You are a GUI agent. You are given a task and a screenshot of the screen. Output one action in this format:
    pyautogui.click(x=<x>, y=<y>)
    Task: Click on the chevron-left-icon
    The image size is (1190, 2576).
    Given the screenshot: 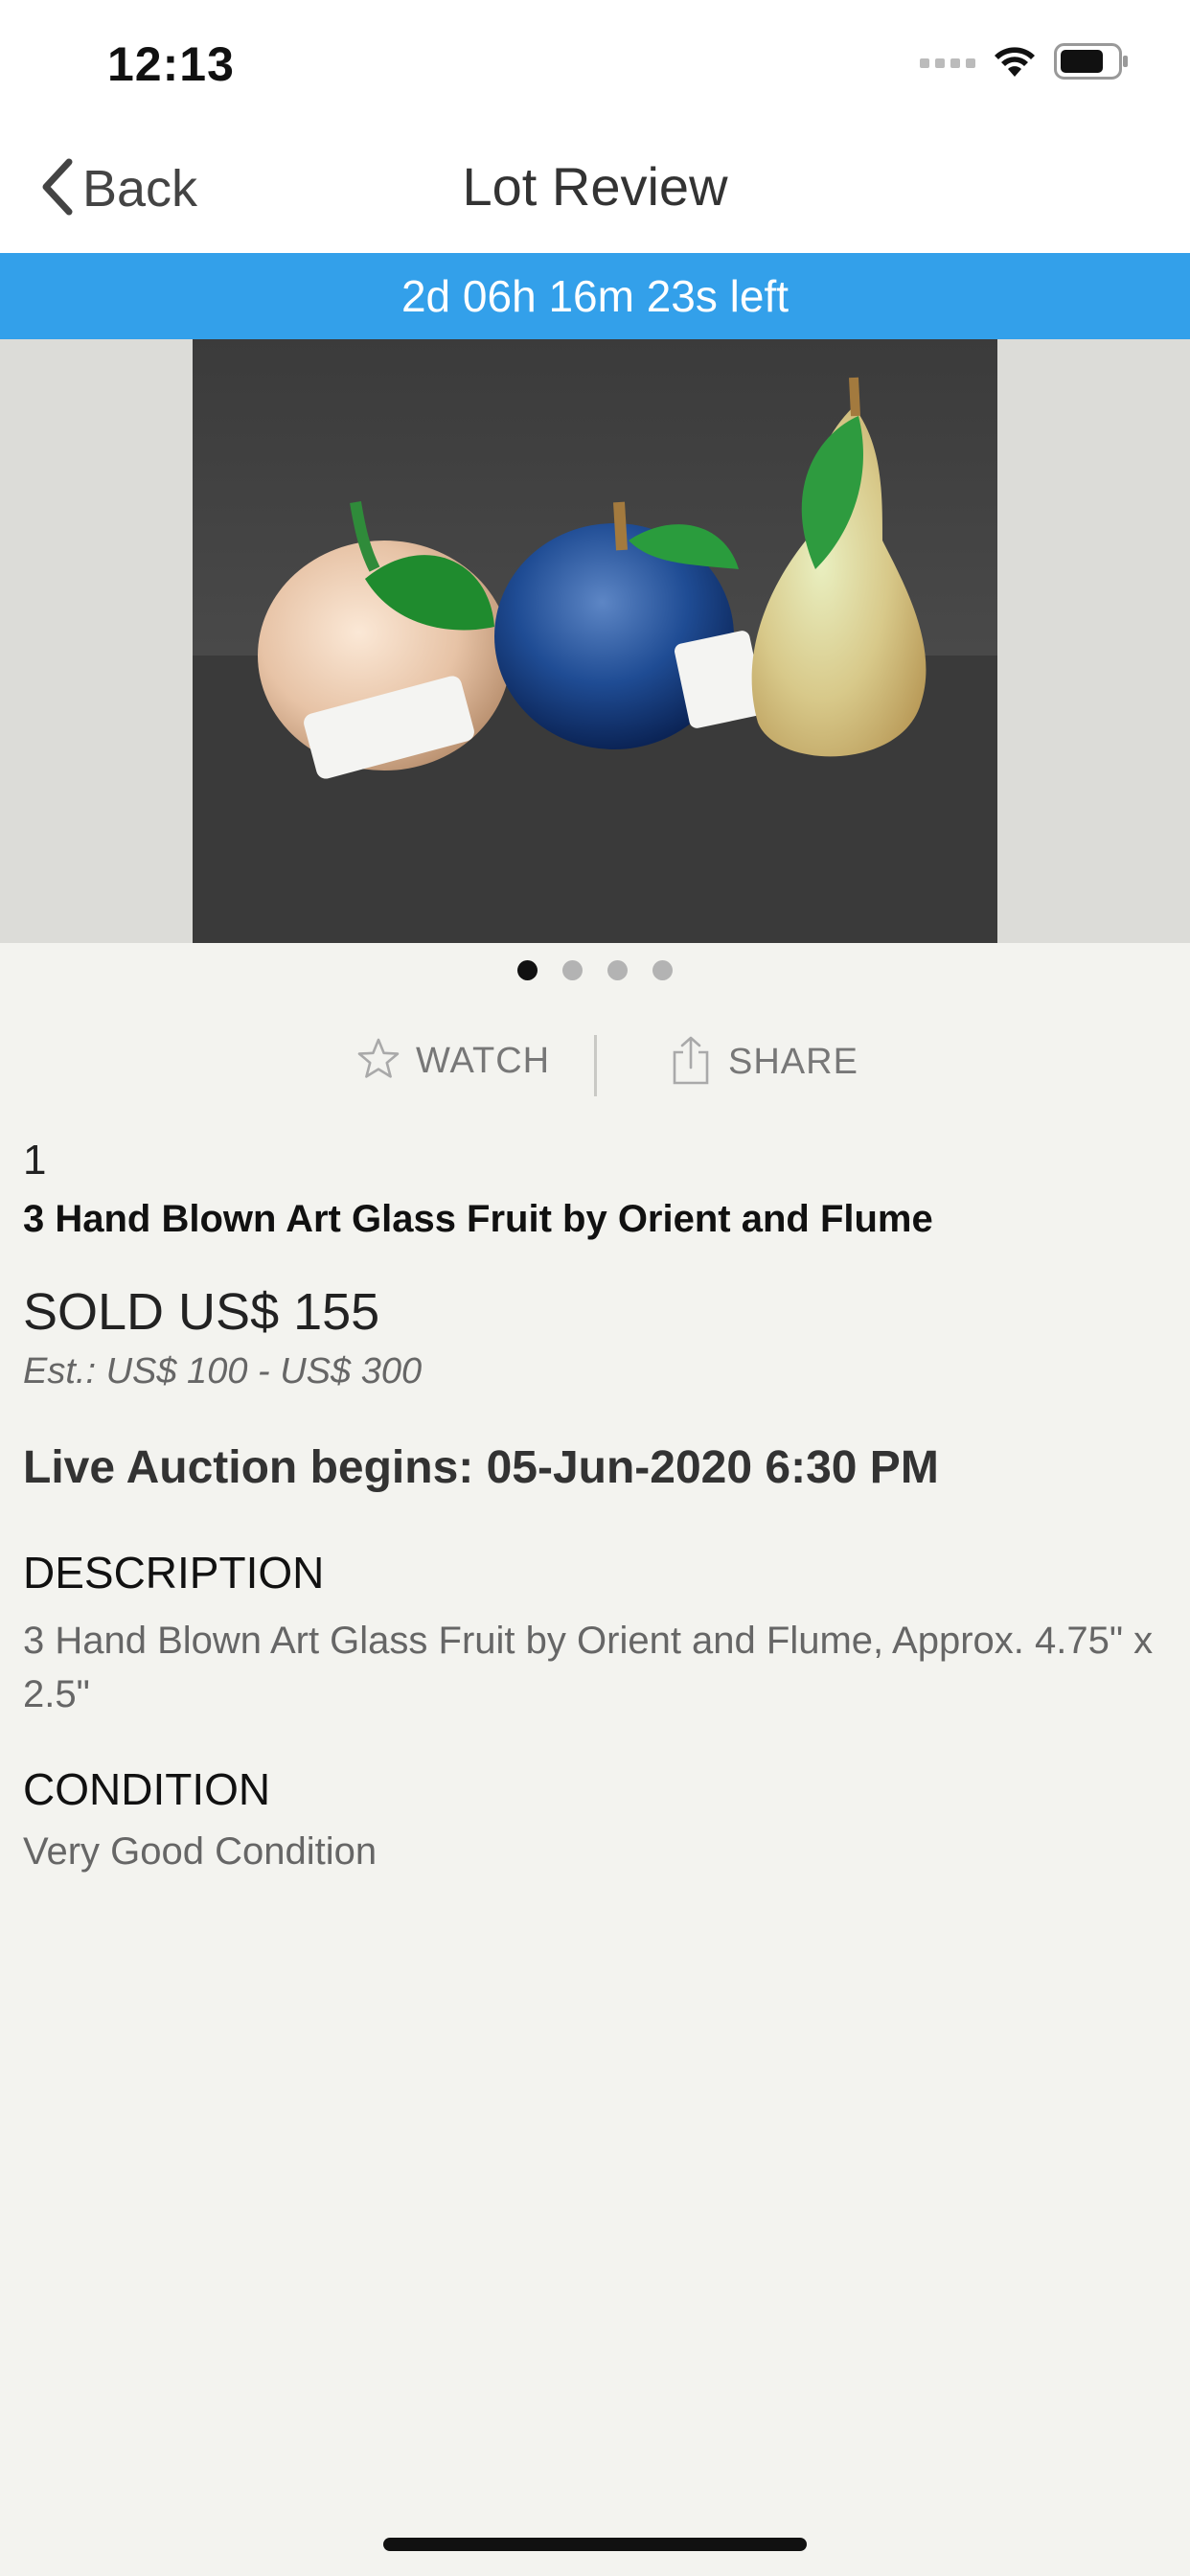 What is the action you would take?
    pyautogui.click(x=58, y=189)
    